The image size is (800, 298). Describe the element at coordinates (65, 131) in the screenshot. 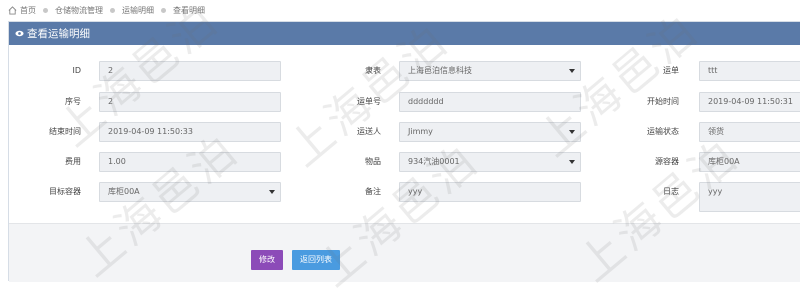

I see `end-time-label: 结束时间` at that location.